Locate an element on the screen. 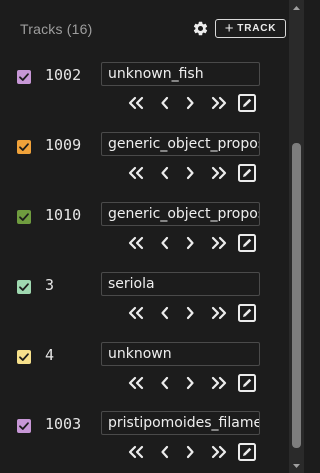  track-name-input: unknown is located at coordinates (180, 354).